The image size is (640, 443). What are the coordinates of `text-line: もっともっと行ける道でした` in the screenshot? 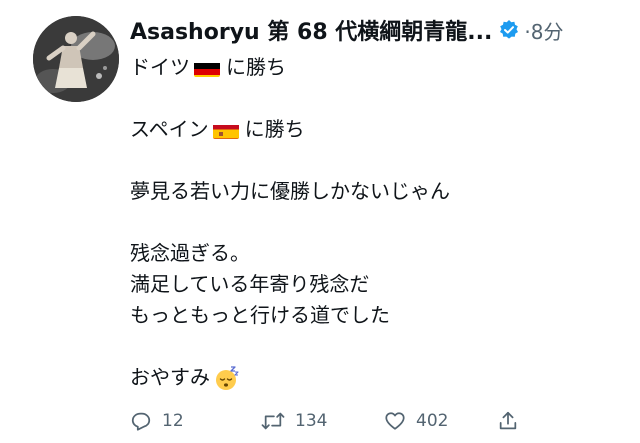 It's located at (370, 315).